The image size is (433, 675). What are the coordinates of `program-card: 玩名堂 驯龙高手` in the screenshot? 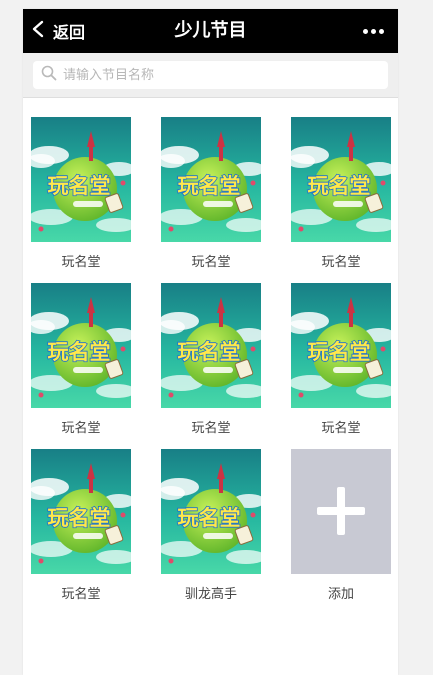 It's located at (211, 532).